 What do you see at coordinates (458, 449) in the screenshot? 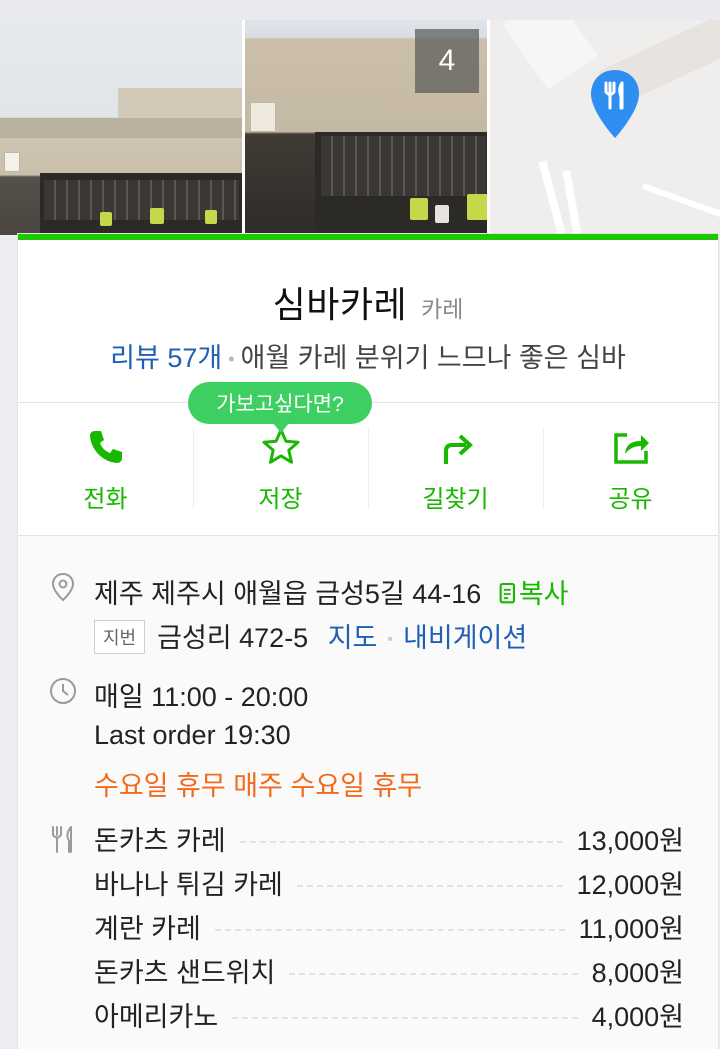
I see `directions-icon` at bounding box center [458, 449].